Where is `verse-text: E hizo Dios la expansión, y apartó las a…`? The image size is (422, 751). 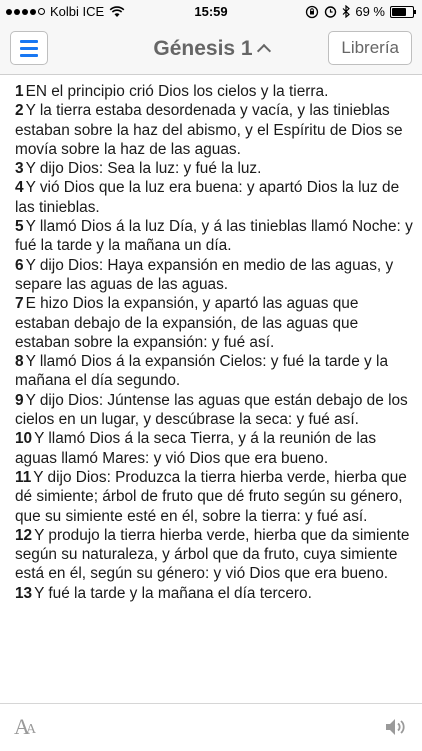 verse-text: E hizo Dios la expansión, y apartó las a… is located at coordinates (187, 323).